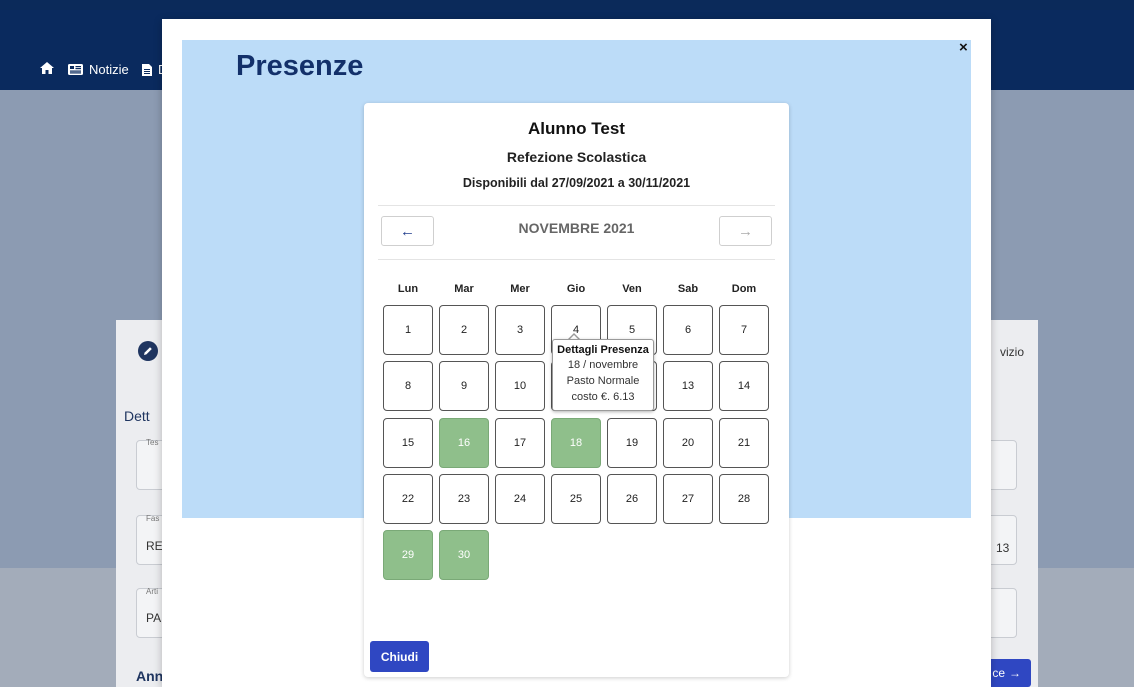 This screenshot has height=687, width=1134. What do you see at coordinates (576, 443) in the screenshot?
I see `calendar-day-present: 18` at bounding box center [576, 443].